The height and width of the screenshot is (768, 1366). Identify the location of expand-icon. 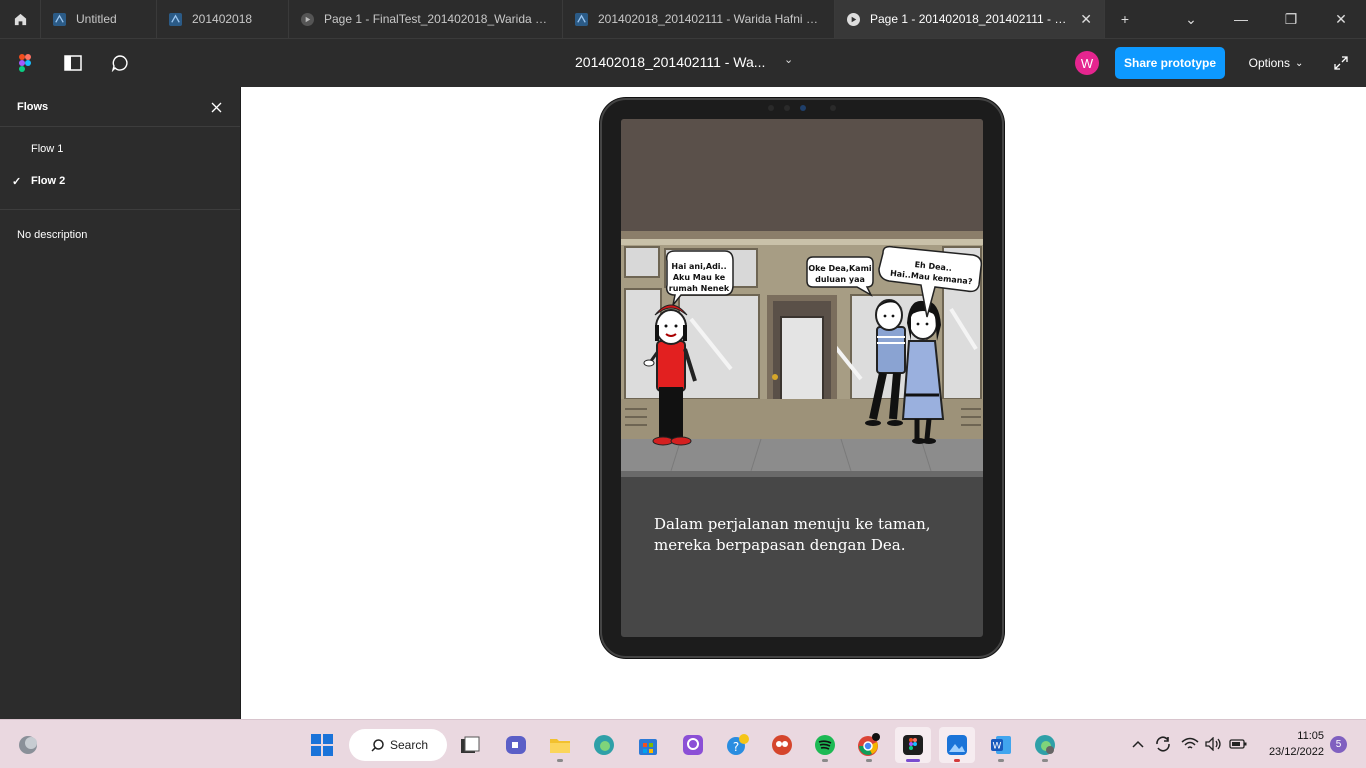
(1341, 63).